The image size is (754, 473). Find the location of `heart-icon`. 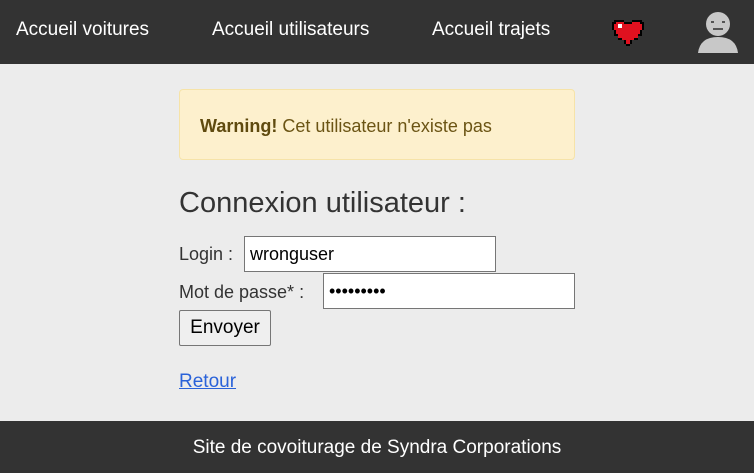

heart-icon is located at coordinates (628, 32).